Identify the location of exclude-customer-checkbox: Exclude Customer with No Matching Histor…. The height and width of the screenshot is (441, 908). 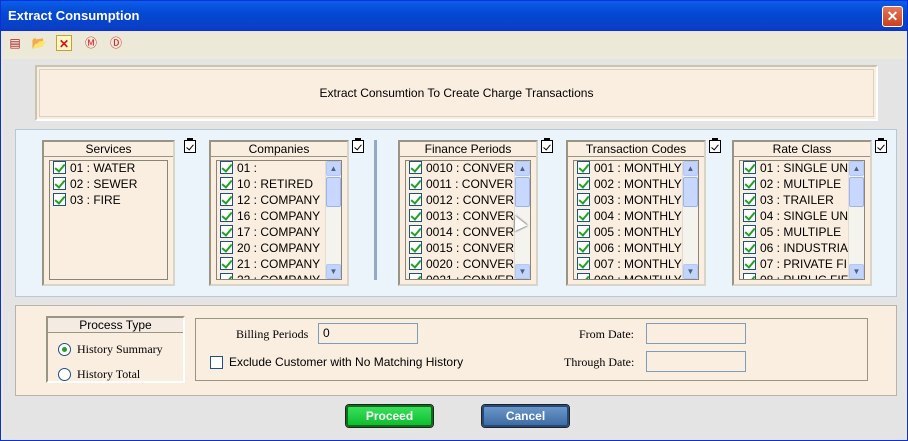
(336, 362).